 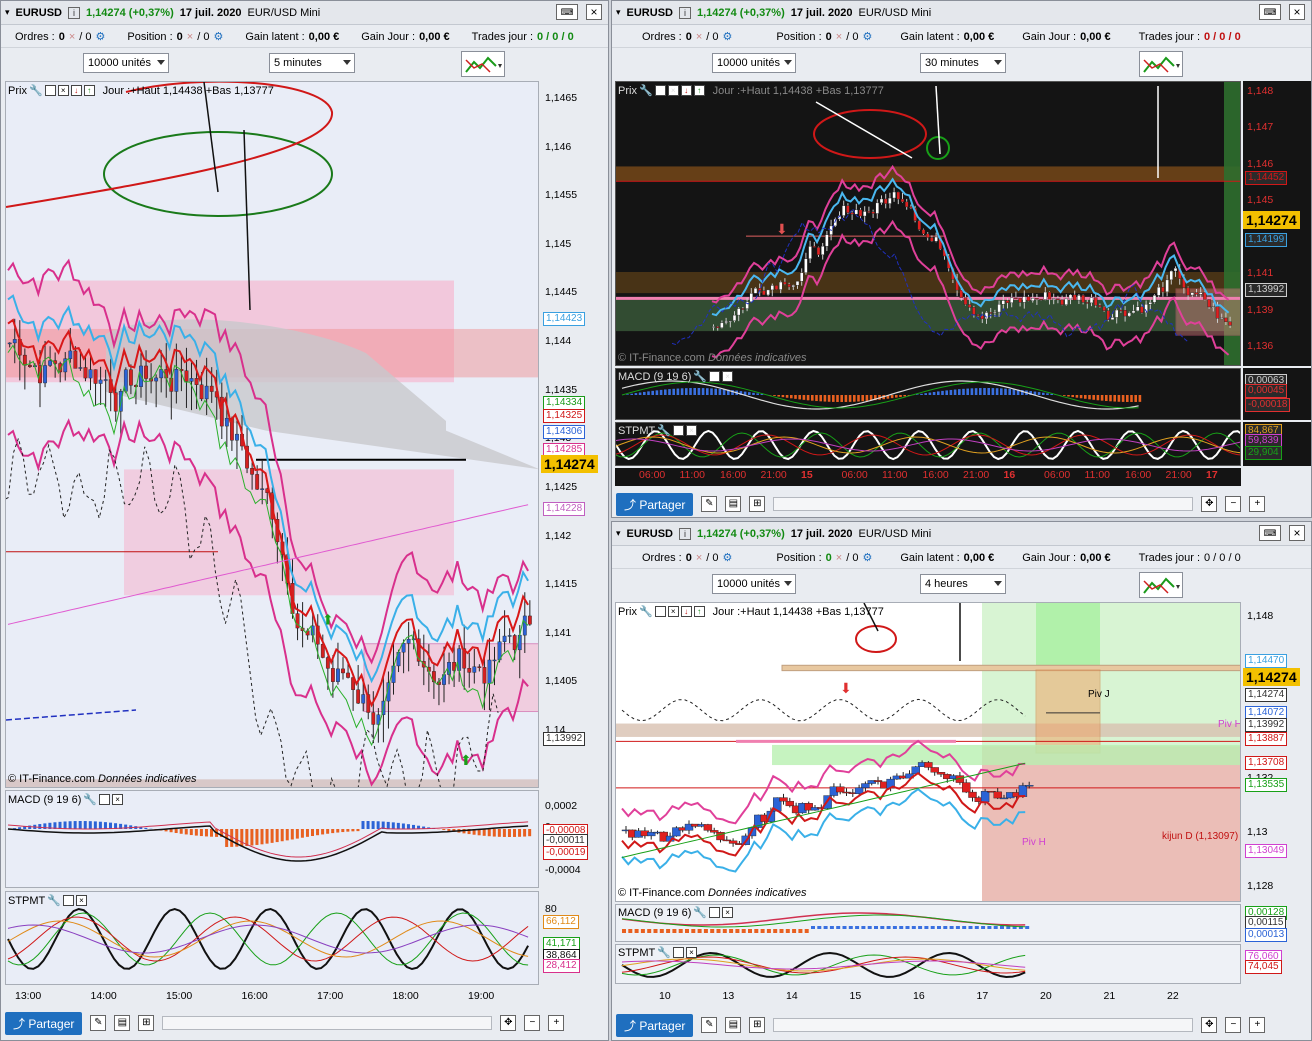 What do you see at coordinates (312, 63) in the screenshot?
I see `timeframe-select: 5 minutes` at bounding box center [312, 63].